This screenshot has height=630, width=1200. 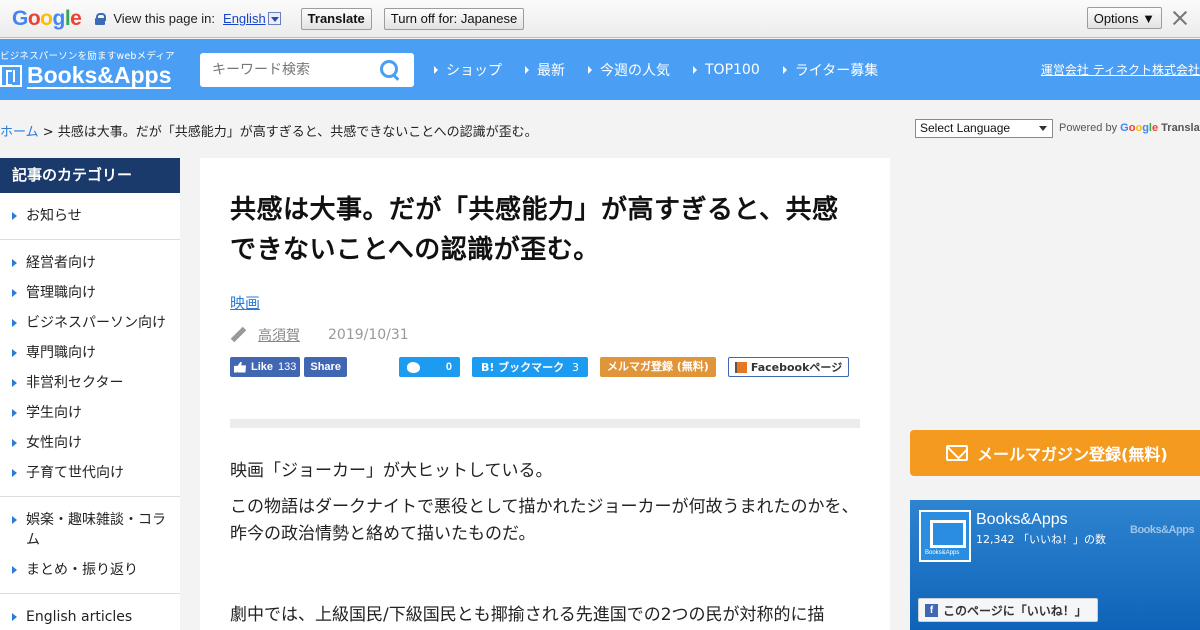 I want to click on fb-like-label: Like, so click(x=262, y=367).